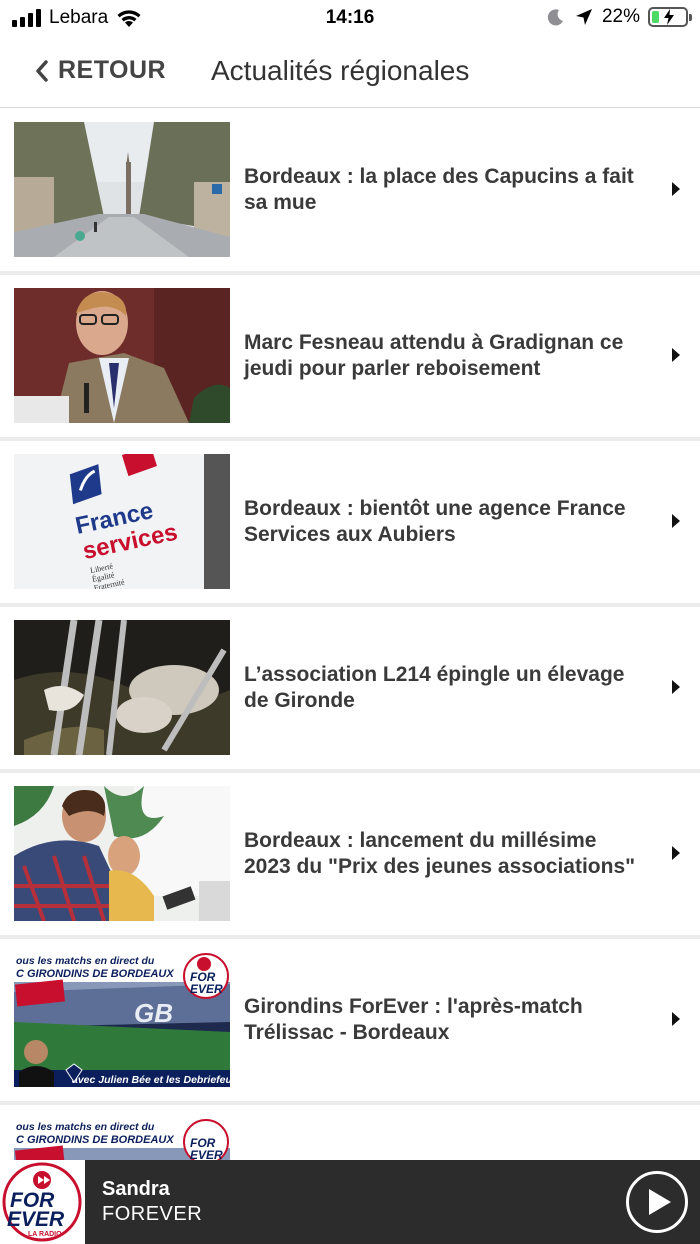  I want to click on svg-text: LA RADIO, so click(45, 1234).